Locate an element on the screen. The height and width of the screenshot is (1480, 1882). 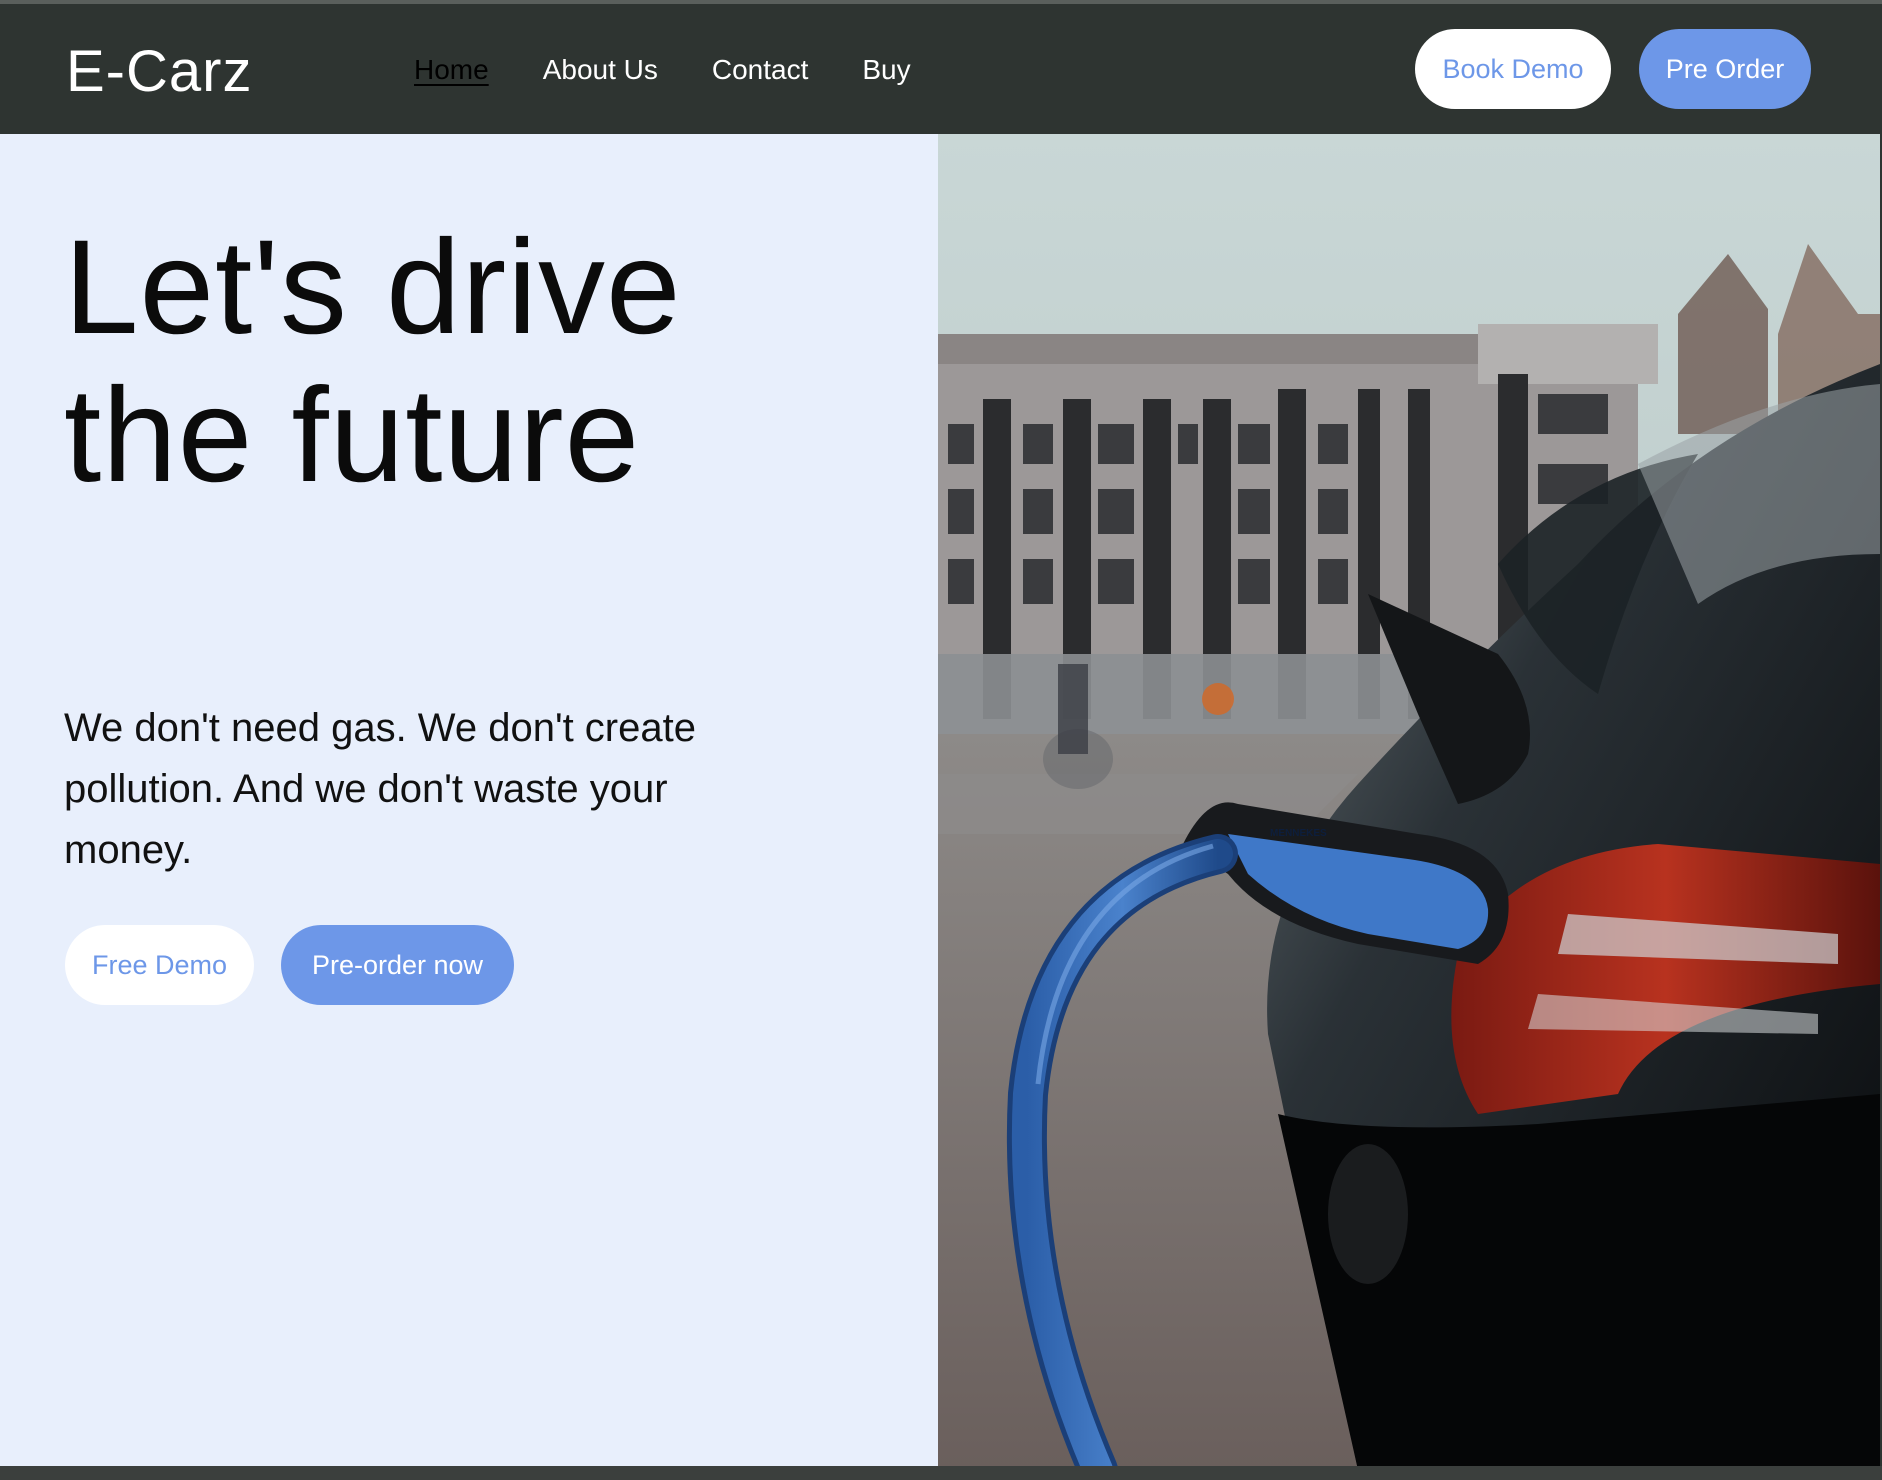
nav-links: Home About Us Contact Buy is located at coordinates (689, 70).